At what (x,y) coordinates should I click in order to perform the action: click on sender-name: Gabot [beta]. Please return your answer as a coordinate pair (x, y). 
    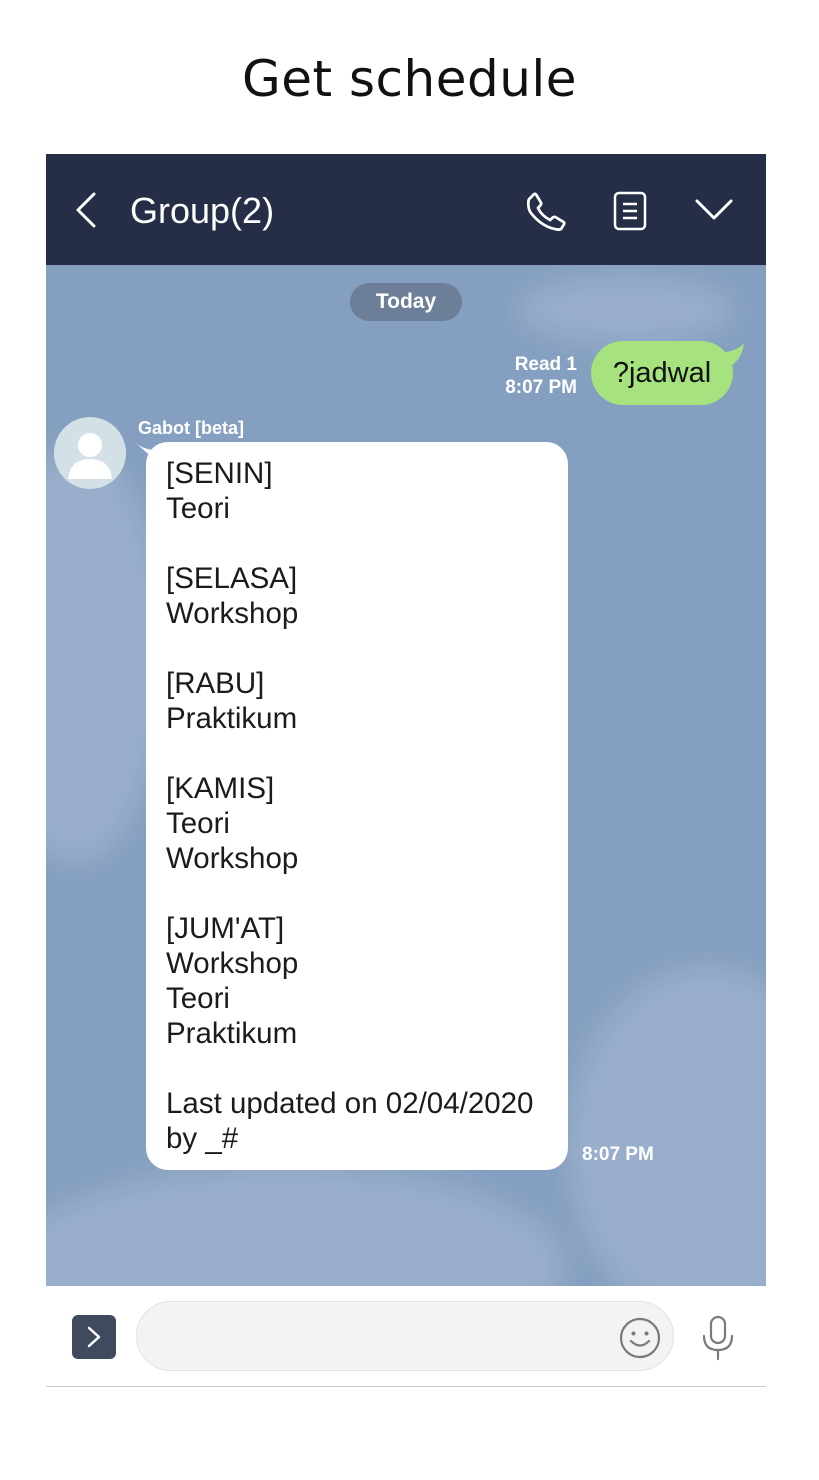
    Looking at the image, I should click on (191, 428).